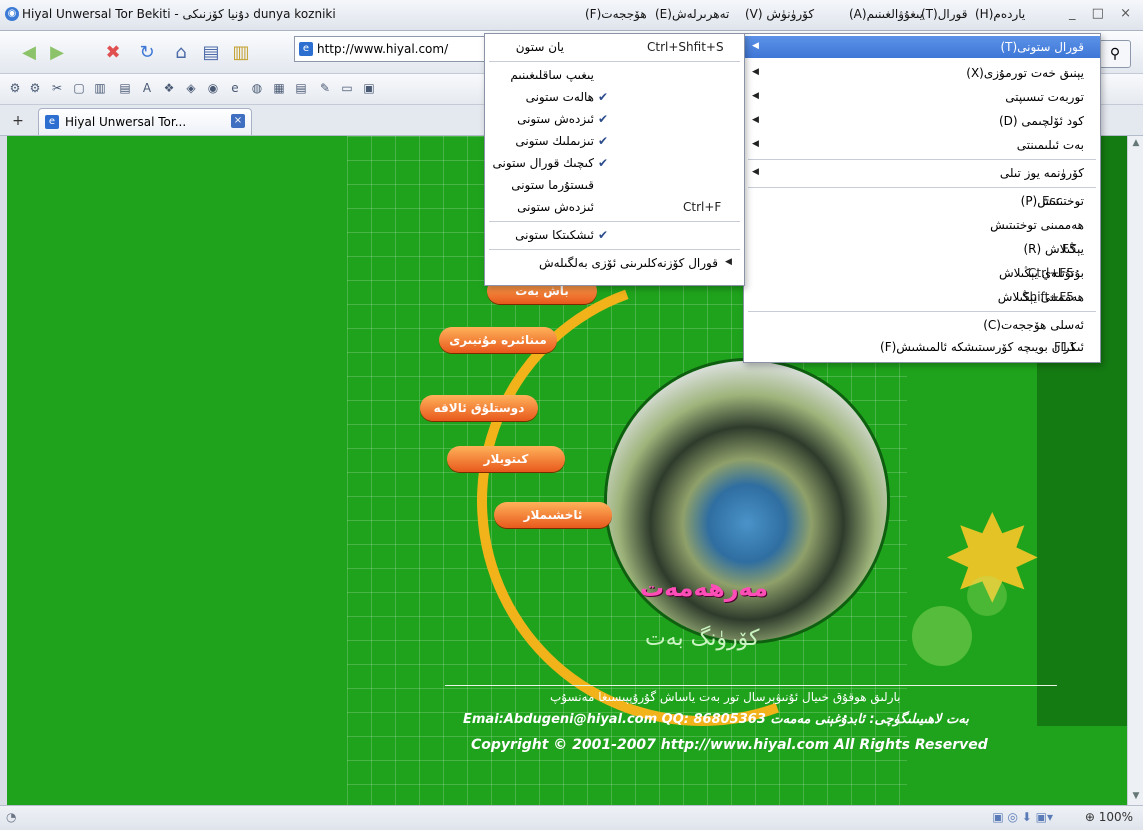 The width and height of the screenshot is (1143, 830). Describe the element at coordinates (100, 88) in the screenshot. I see `toolbar-split-icon: ▥` at that location.